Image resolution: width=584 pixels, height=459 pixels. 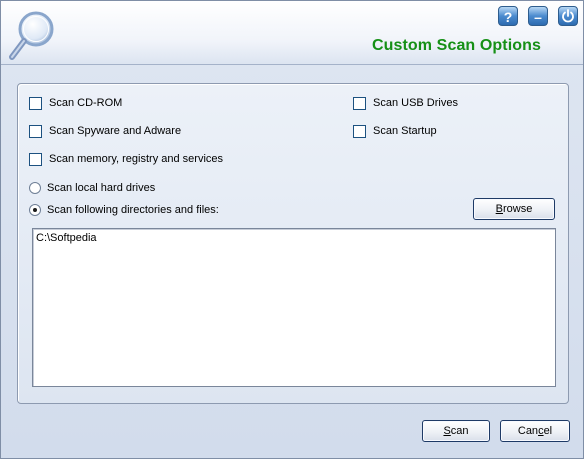 I want to click on option-scan-memory: Scan memory, registry and services, so click(x=126, y=159).